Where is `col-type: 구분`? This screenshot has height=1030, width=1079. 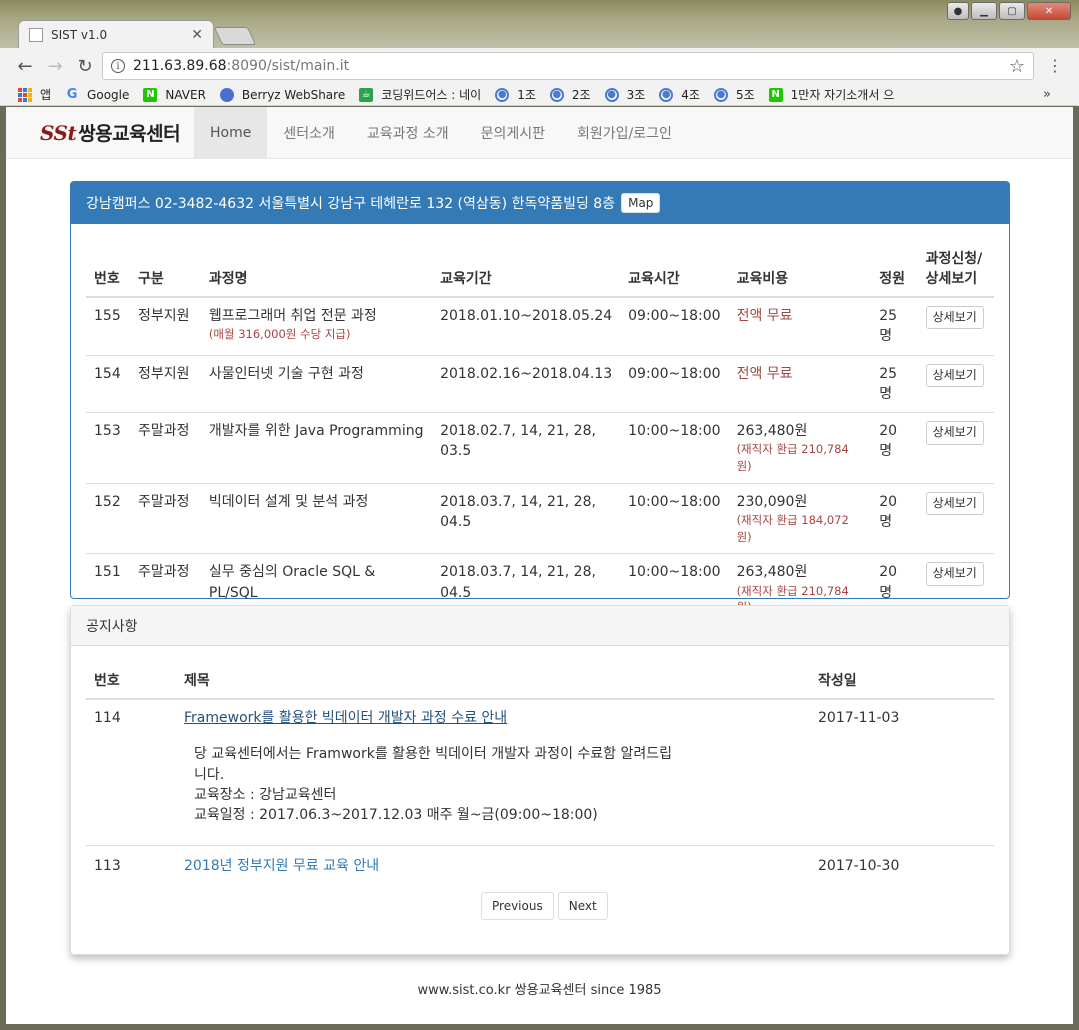
col-type: 구분 is located at coordinates (165, 269).